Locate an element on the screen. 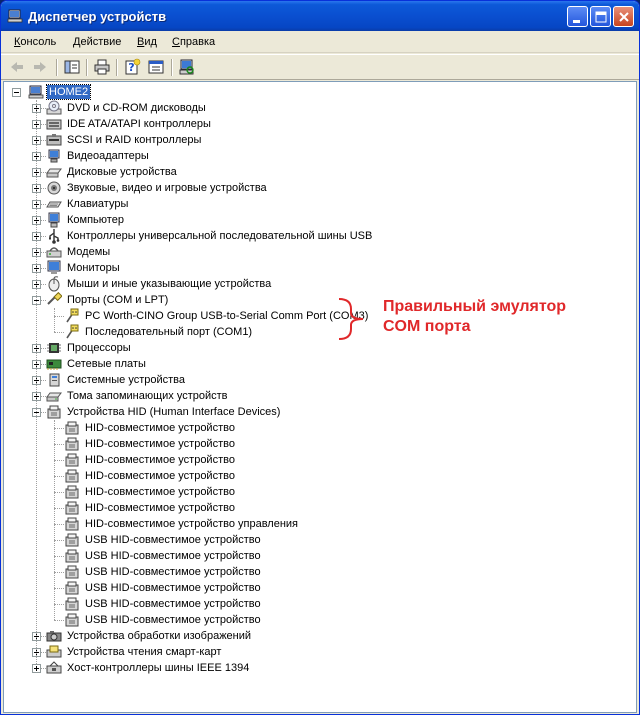  menu-view: Вид is located at coordinates (147, 42).